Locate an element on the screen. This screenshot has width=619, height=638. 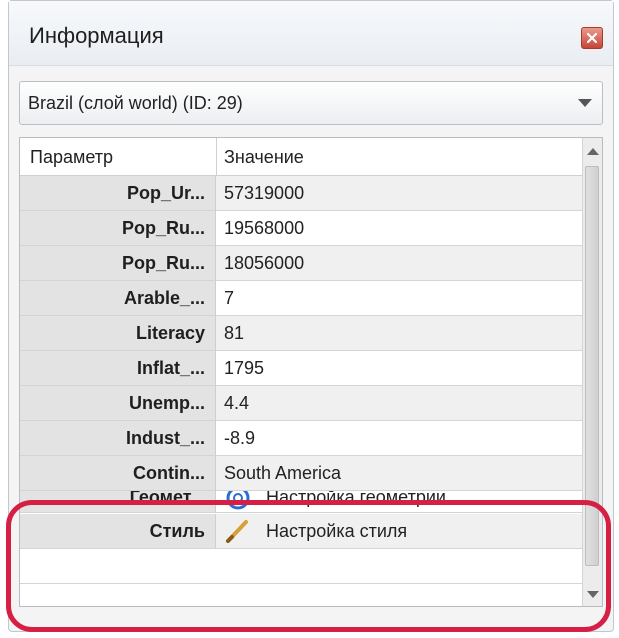
table-row: Arable_... 7 is located at coordinates (301, 298).